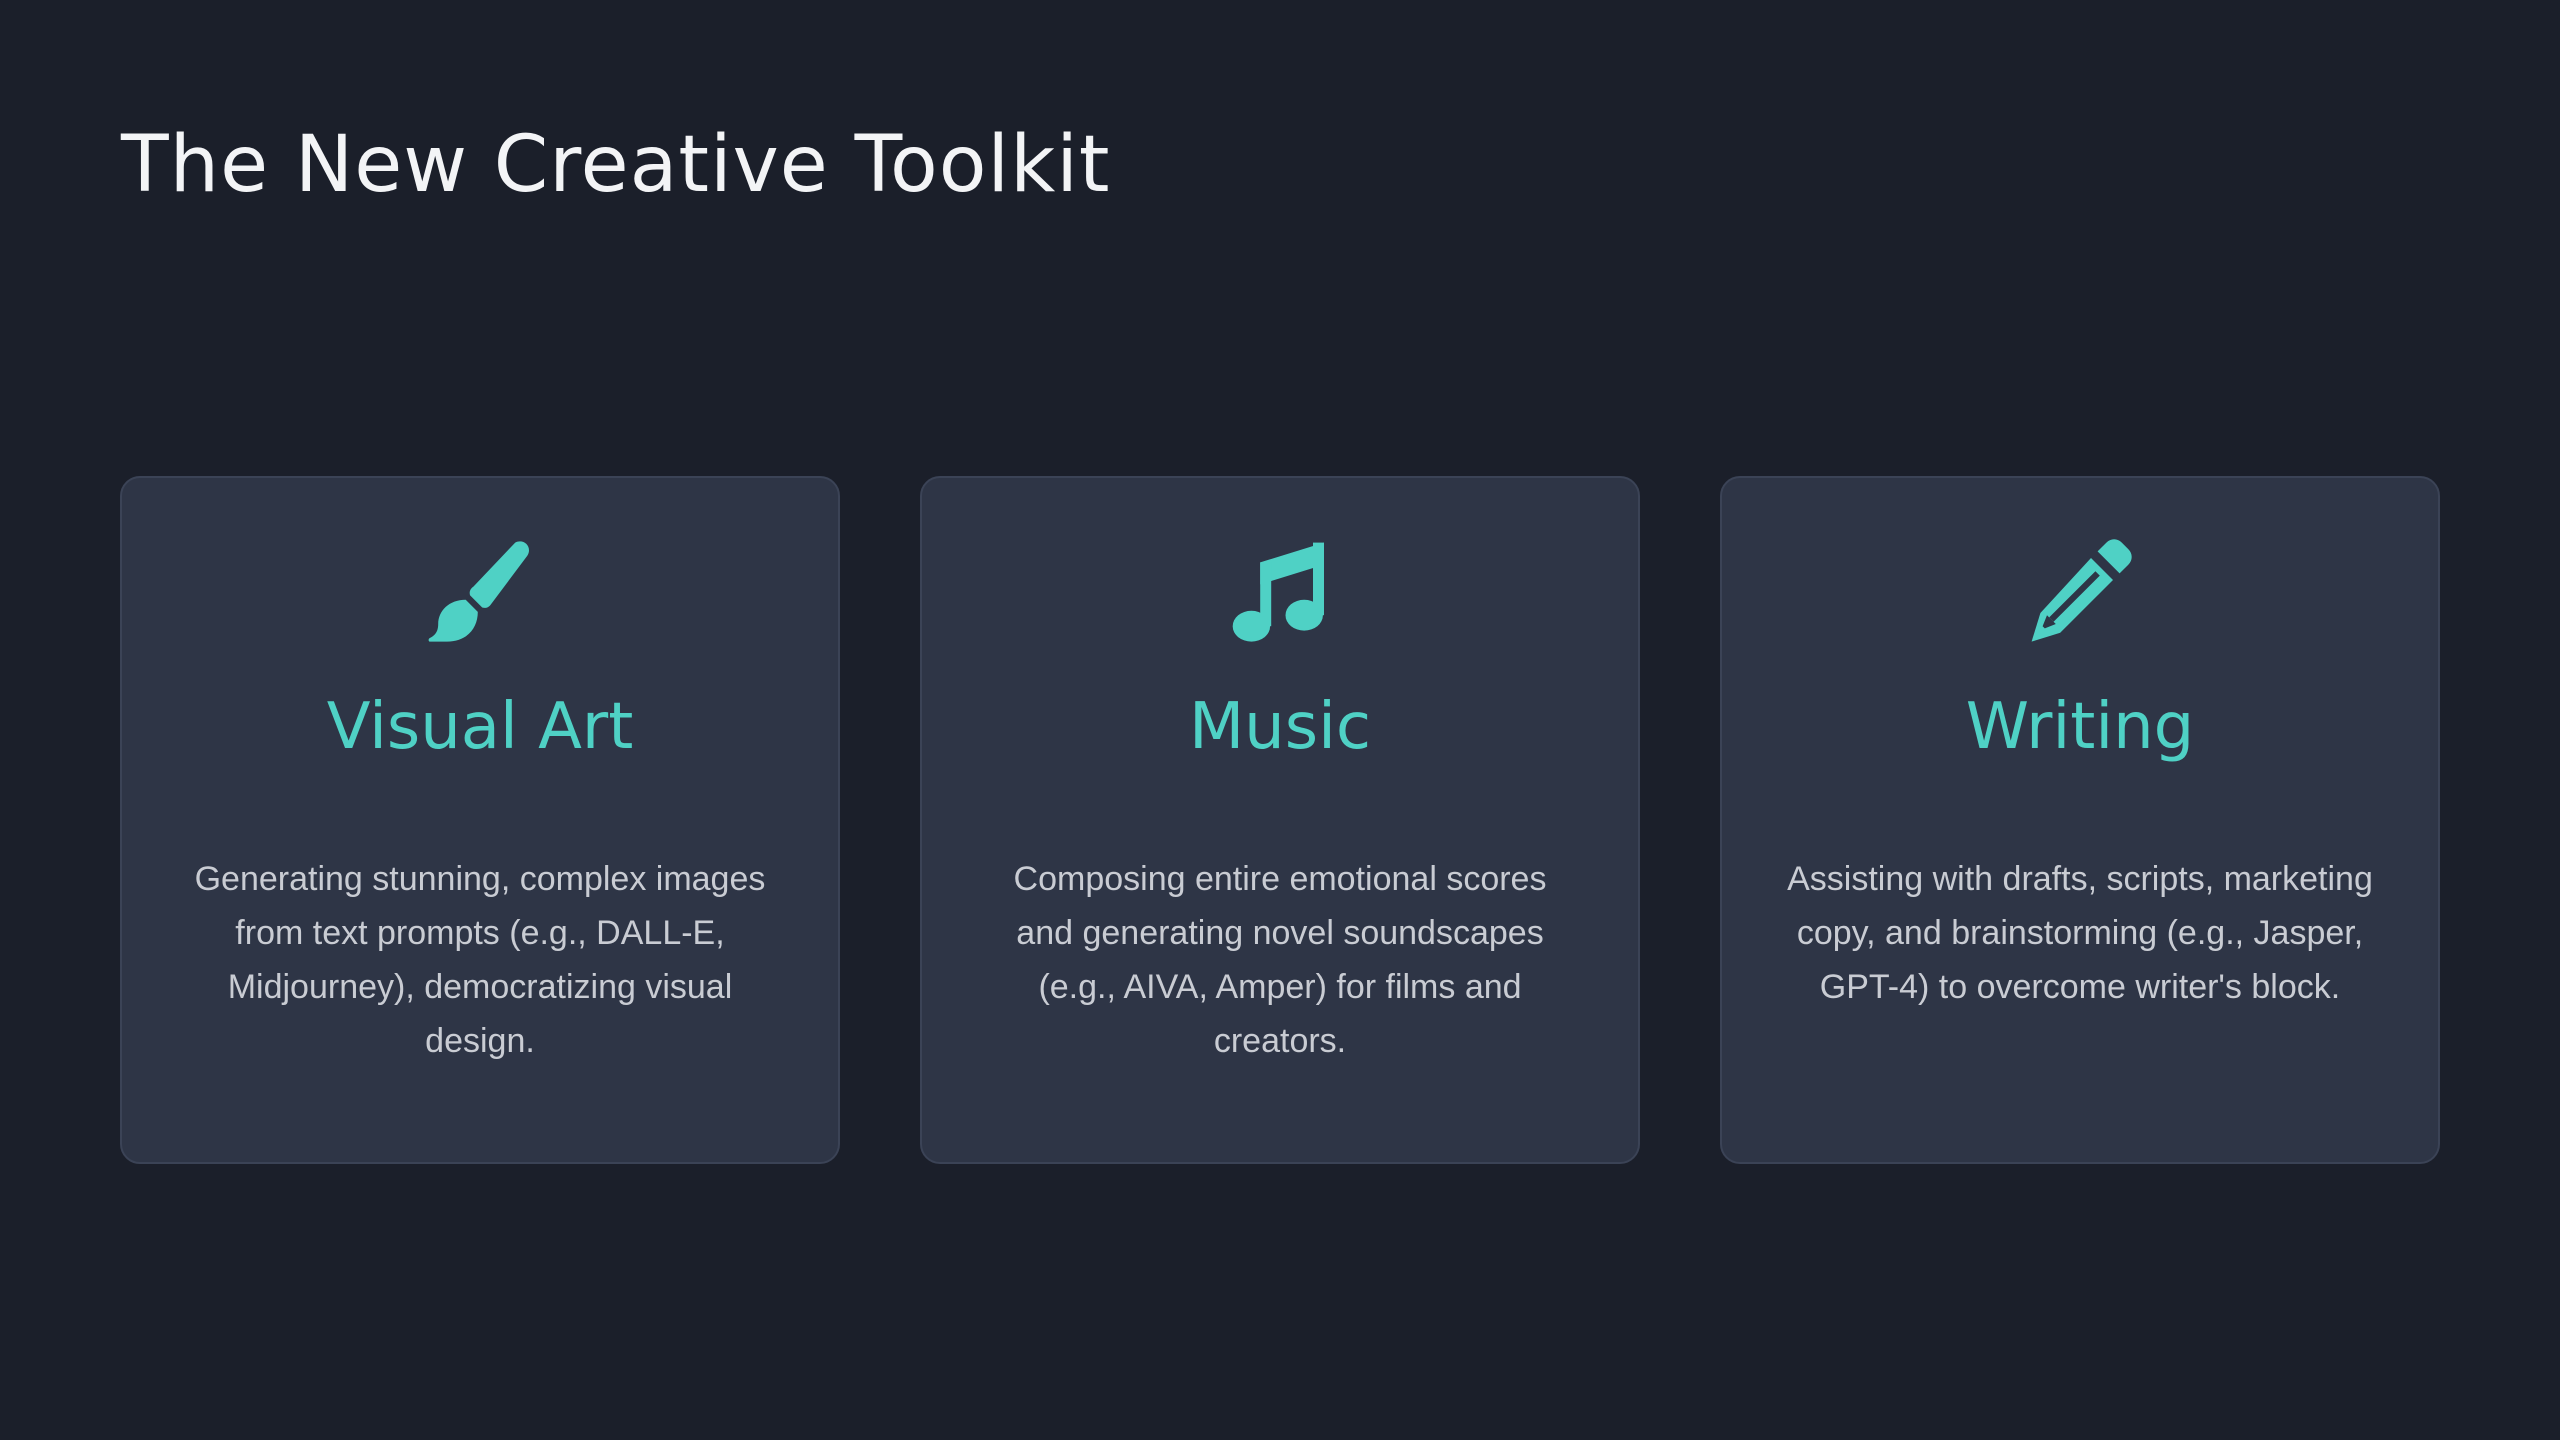 This screenshot has width=2560, height=1440. What do you see at coordinates (616, 165) in the screenshot?
I see `page-title: The New Creative Toolkit` at bounding box center [616, 165].